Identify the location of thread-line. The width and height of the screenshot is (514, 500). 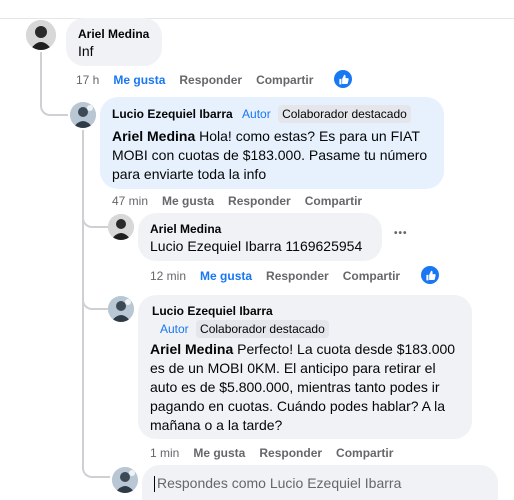
(41, 76).